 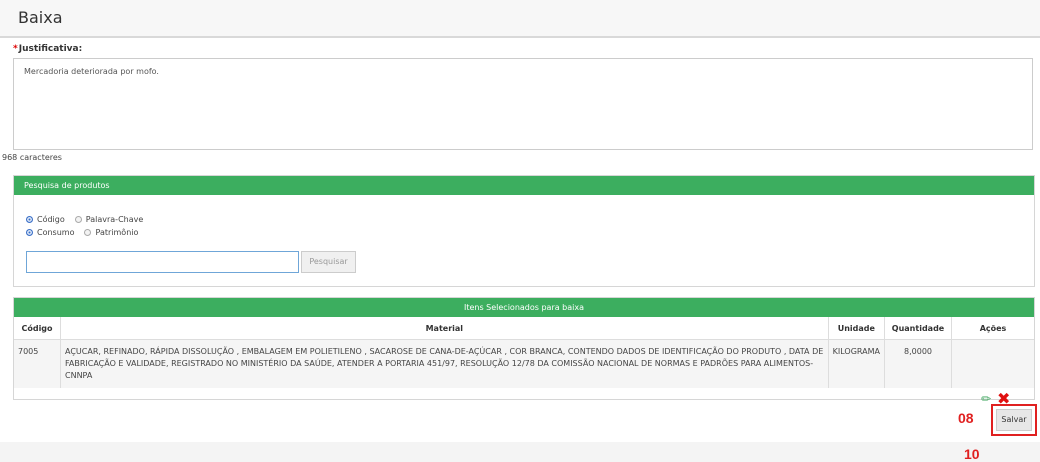 I want to click on character-counter: 968 caracteres, so click(x=32, y=157).